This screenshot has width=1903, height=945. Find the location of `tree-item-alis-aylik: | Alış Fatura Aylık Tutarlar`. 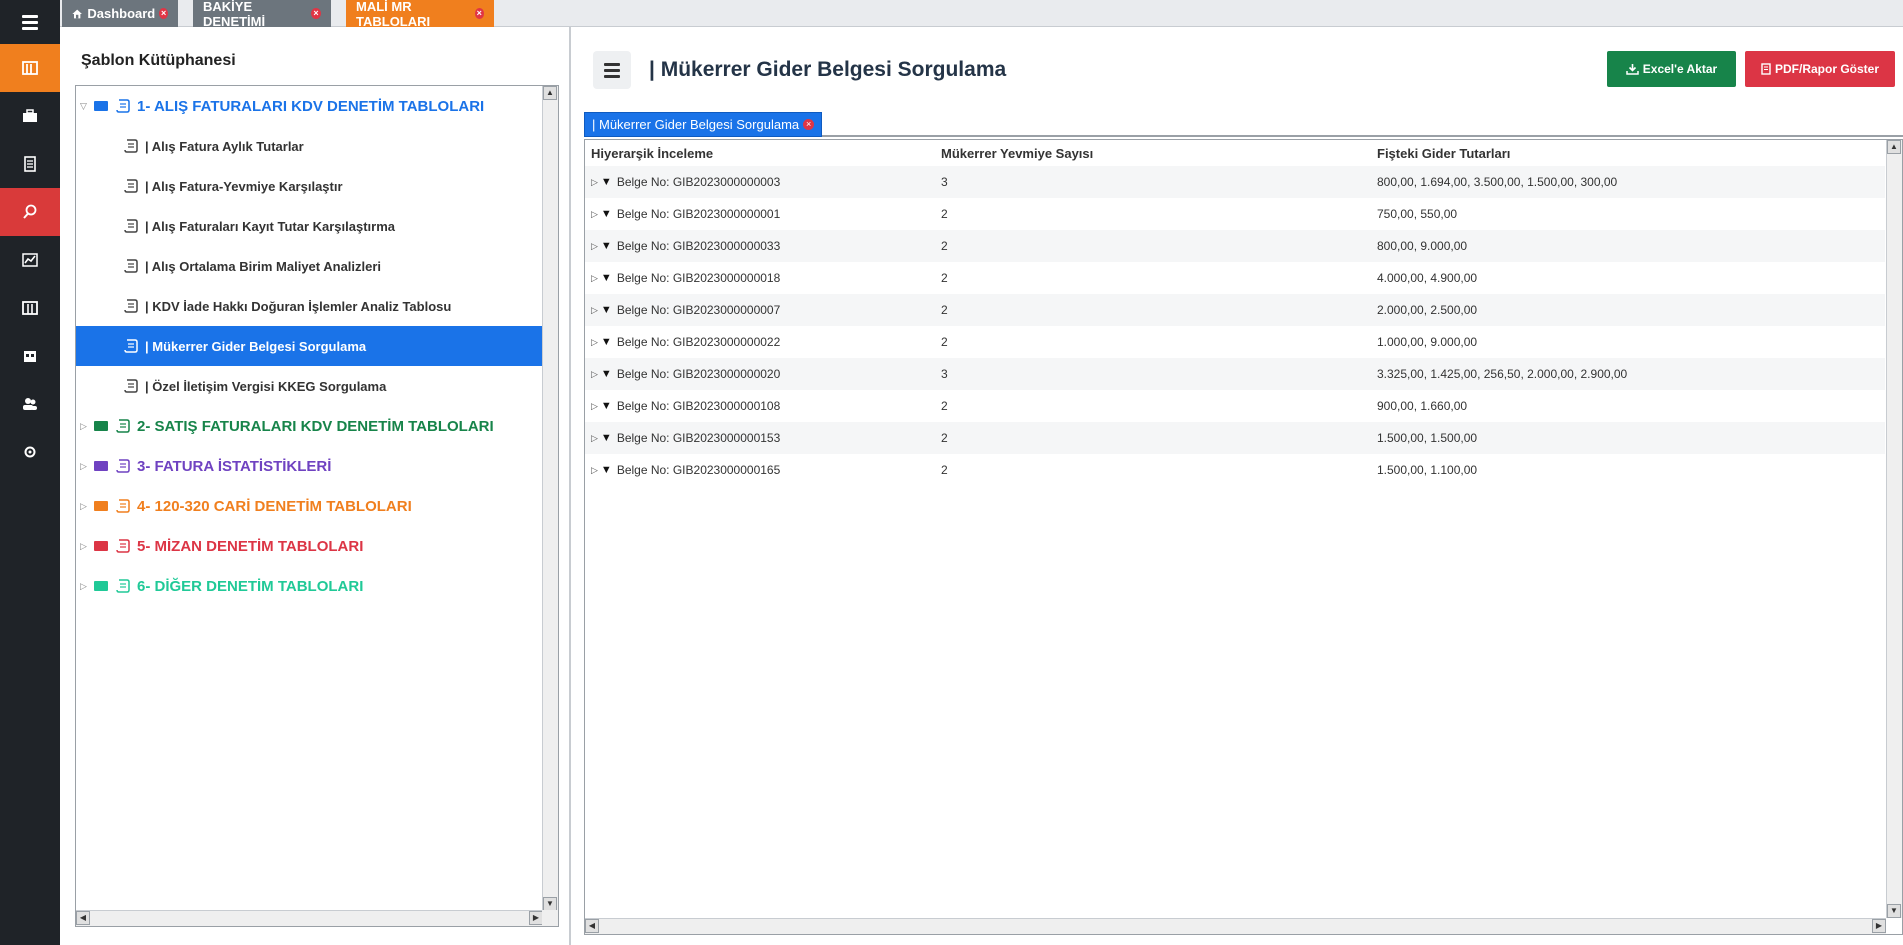

tree-item-alis-aylik: | Alış Fatura Aylık Tutarlar is located at coordinates (309, 146).